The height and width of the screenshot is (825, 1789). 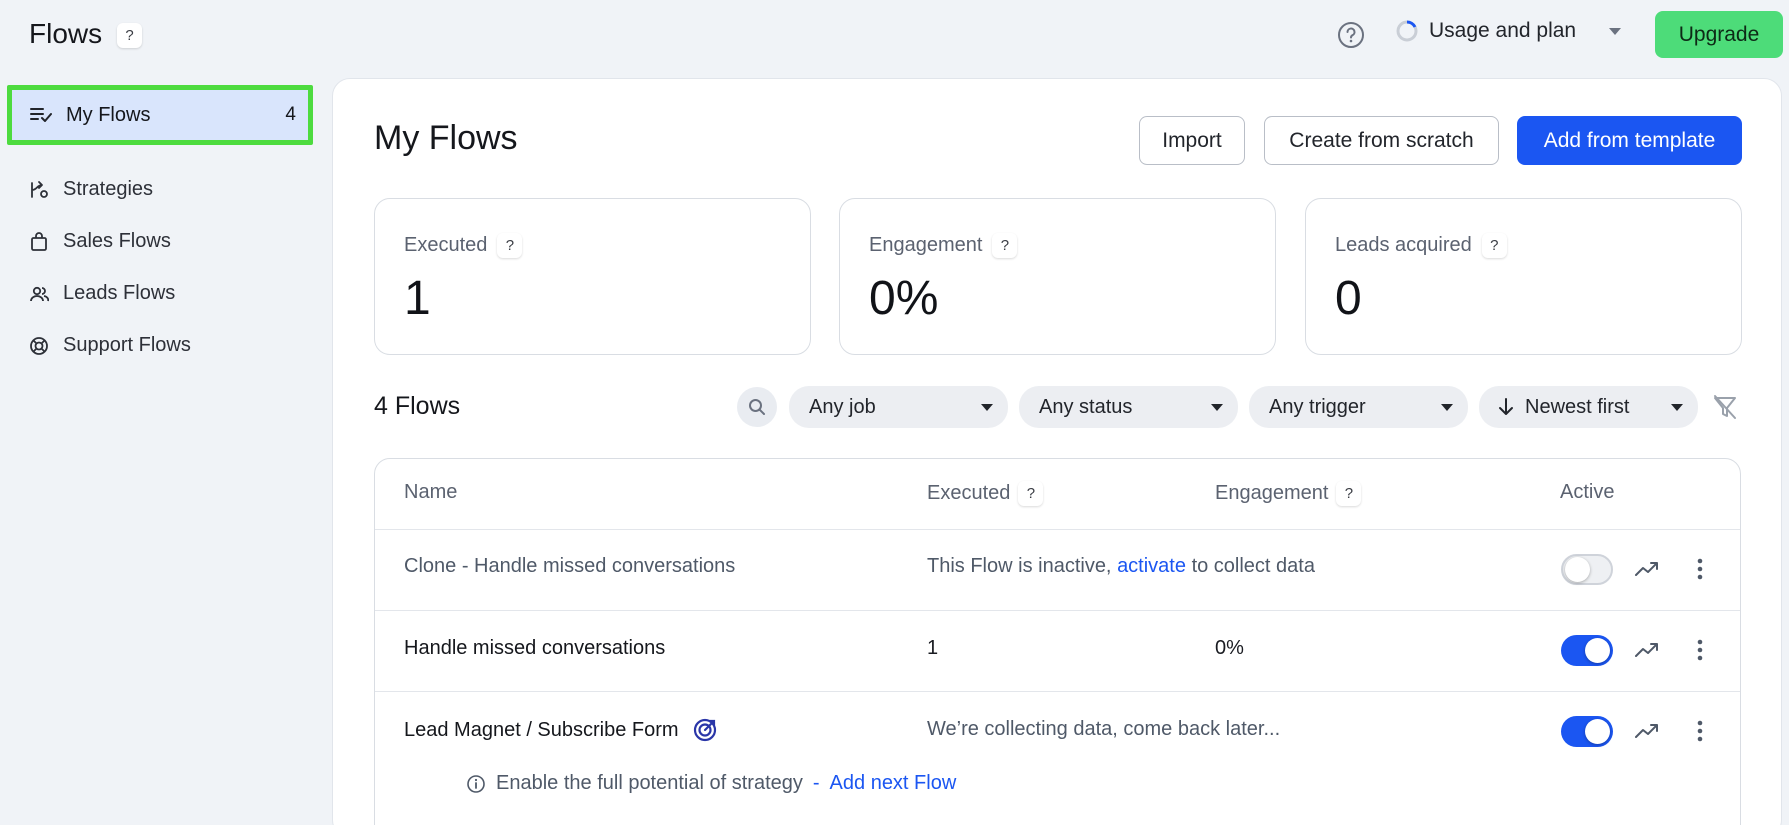 I want to click on activate-link: activate, so click(x=1151, y=566).